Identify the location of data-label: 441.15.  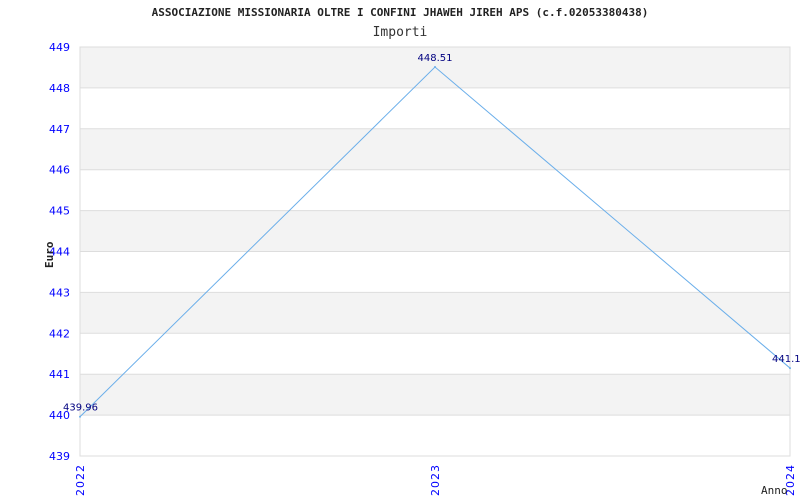
(786, 359).